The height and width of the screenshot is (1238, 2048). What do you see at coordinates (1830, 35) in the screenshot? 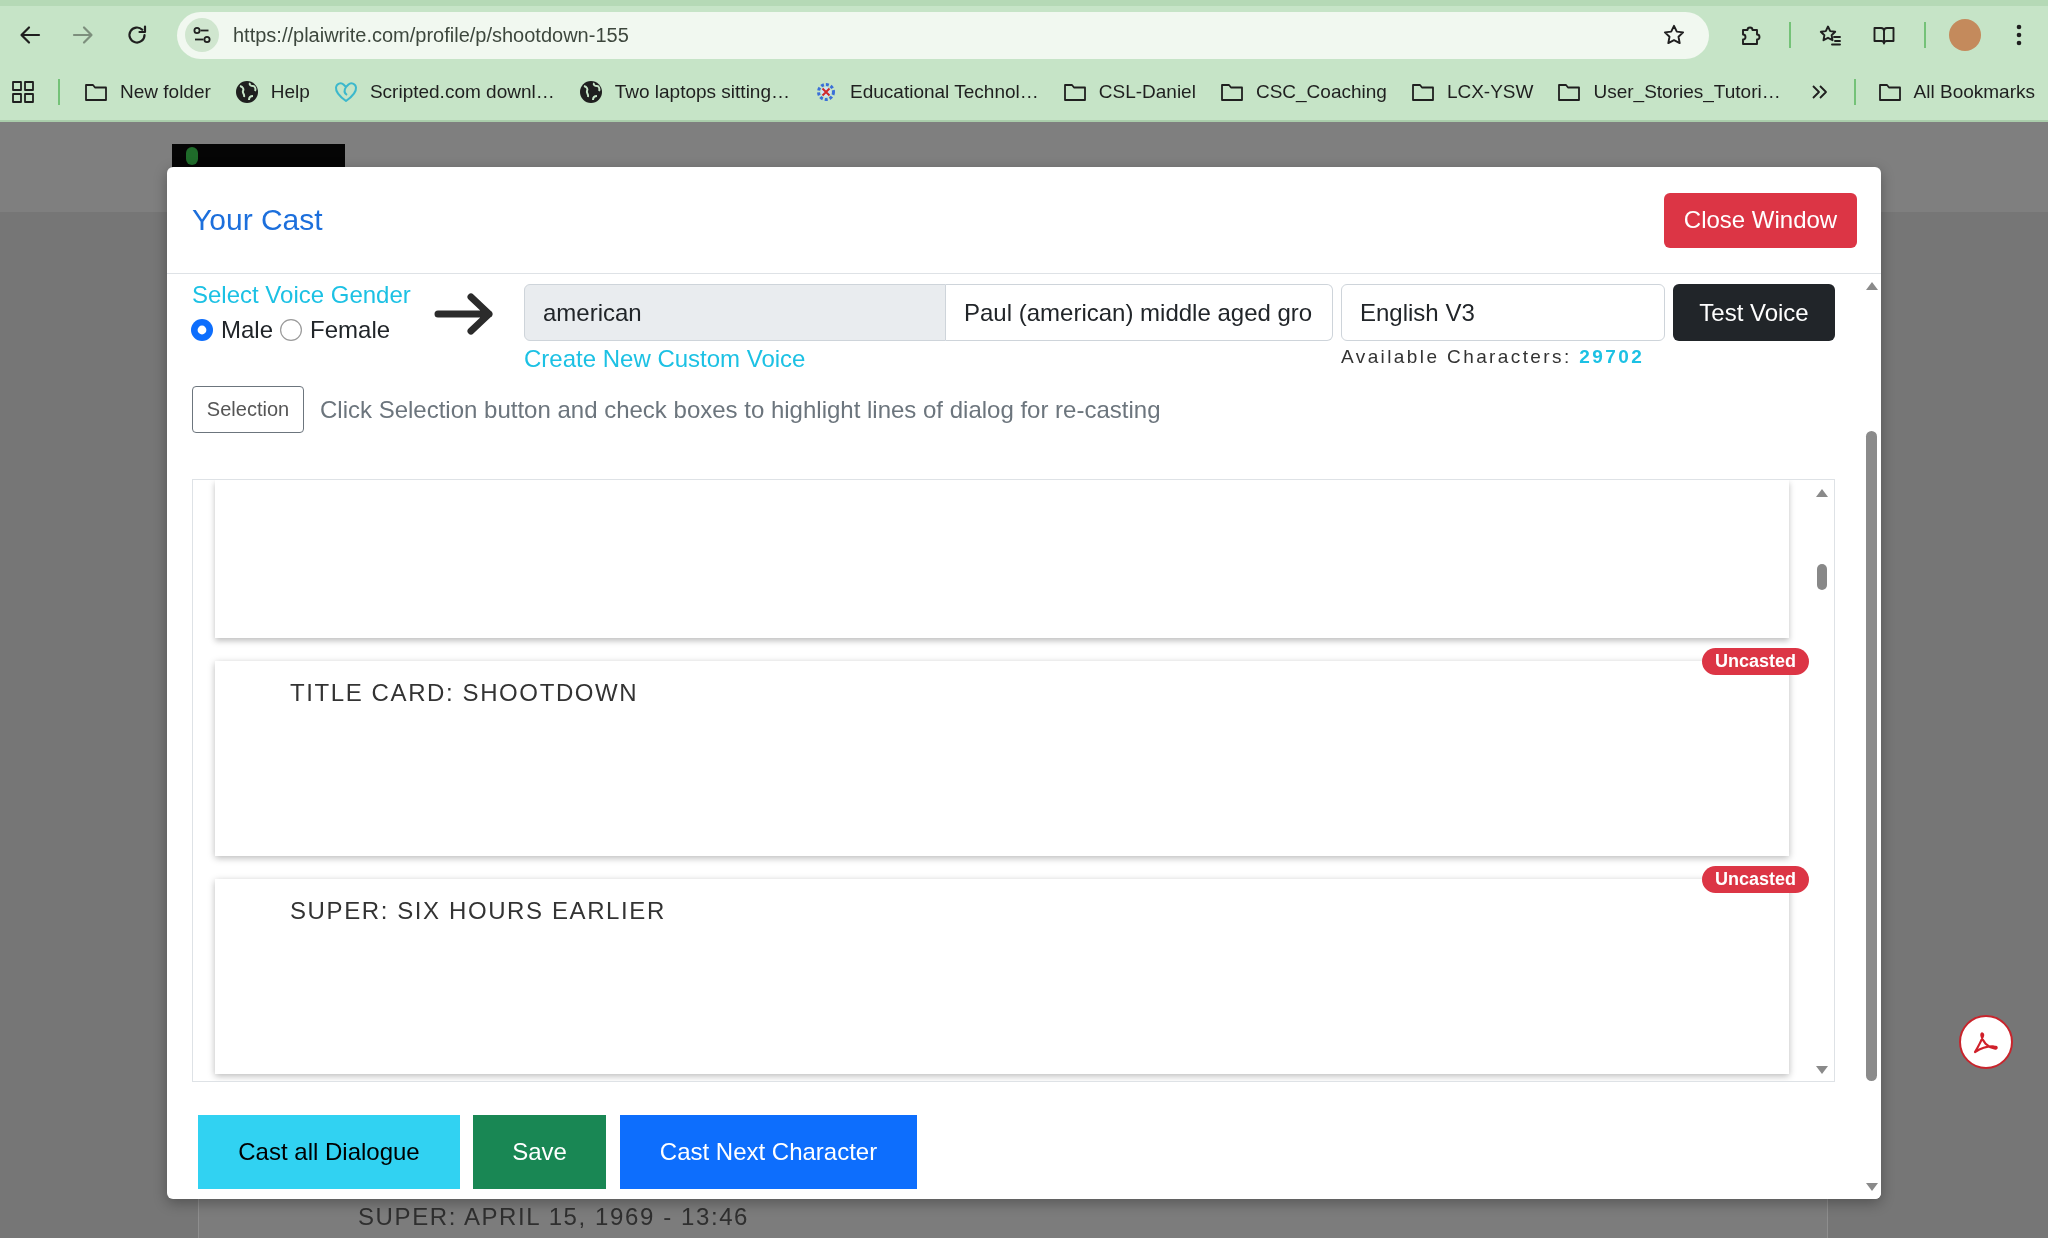
I see `bookmark-star-icon` at bounding box center [1830, 35].